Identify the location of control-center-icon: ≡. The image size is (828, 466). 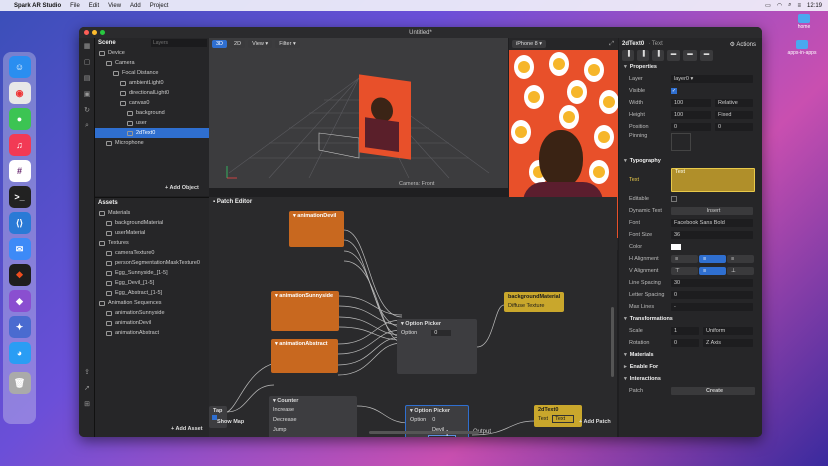
(799, 6).